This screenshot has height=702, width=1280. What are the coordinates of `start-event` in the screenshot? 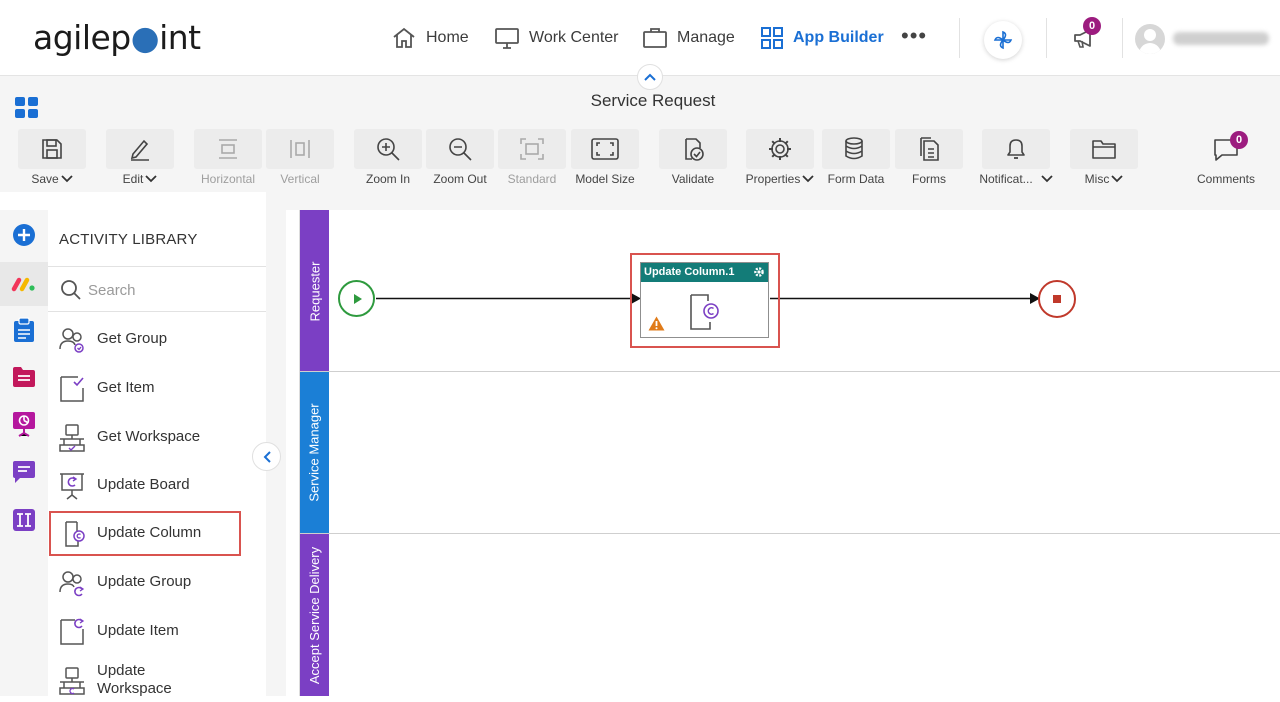 It's located at (356, 298).